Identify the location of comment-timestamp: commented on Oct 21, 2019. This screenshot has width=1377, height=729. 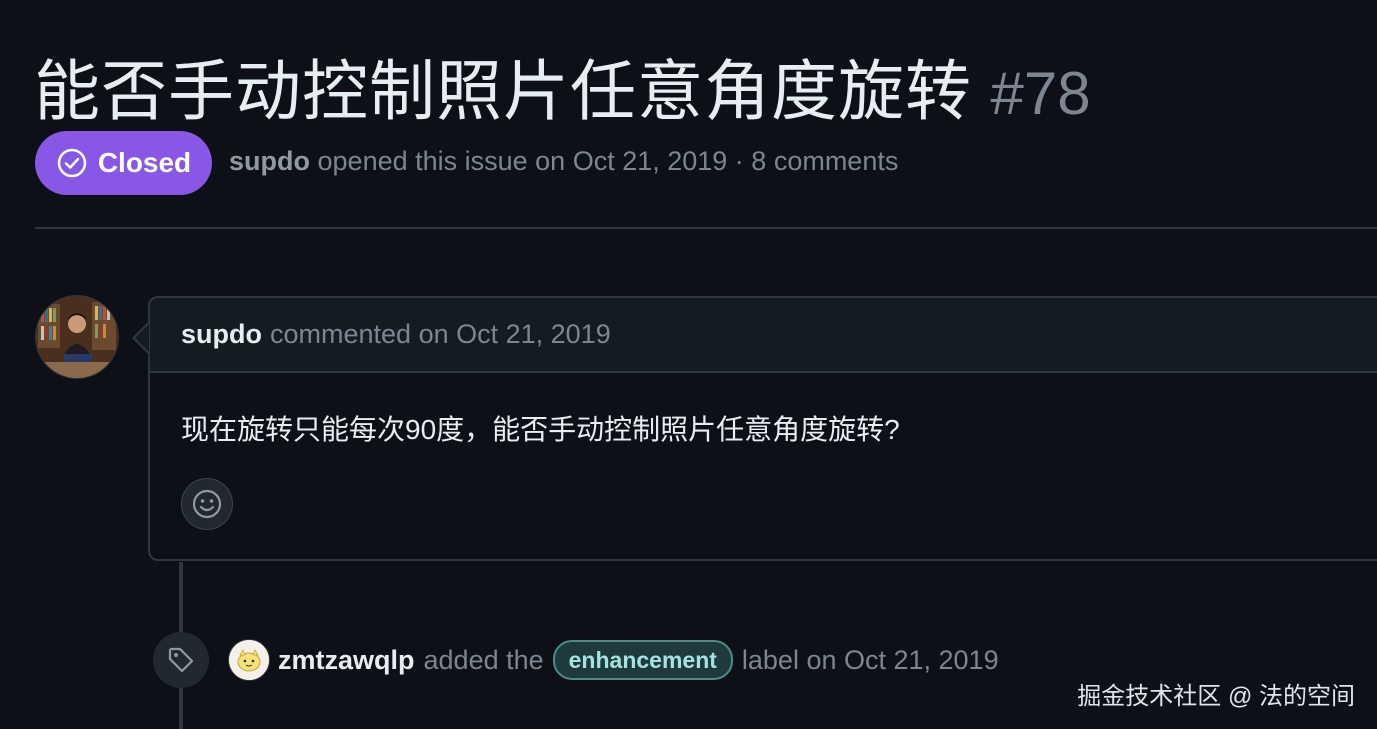
(440, 334).